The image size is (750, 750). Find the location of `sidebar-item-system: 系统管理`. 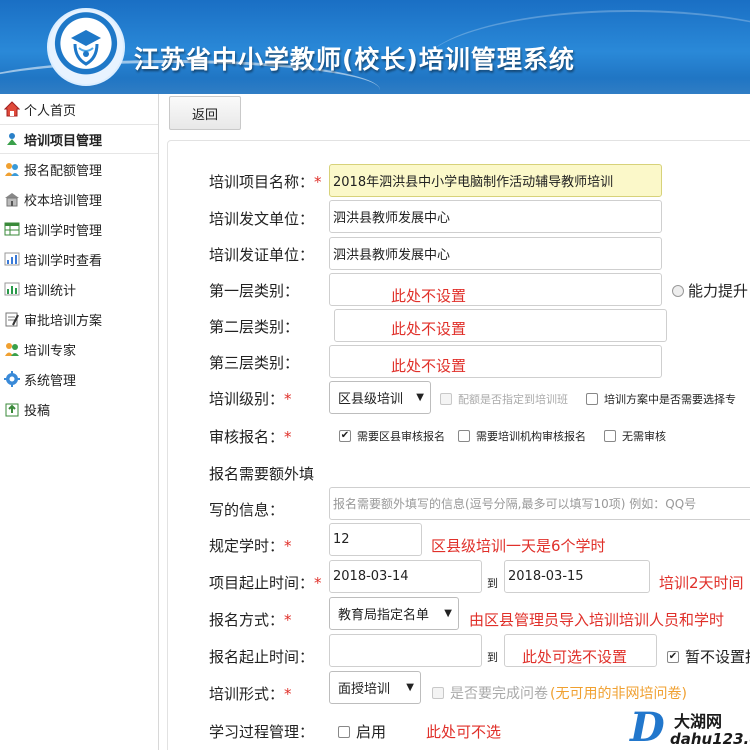

sidebar-item-system: 系统管理 is located at coordinates (79, 379).